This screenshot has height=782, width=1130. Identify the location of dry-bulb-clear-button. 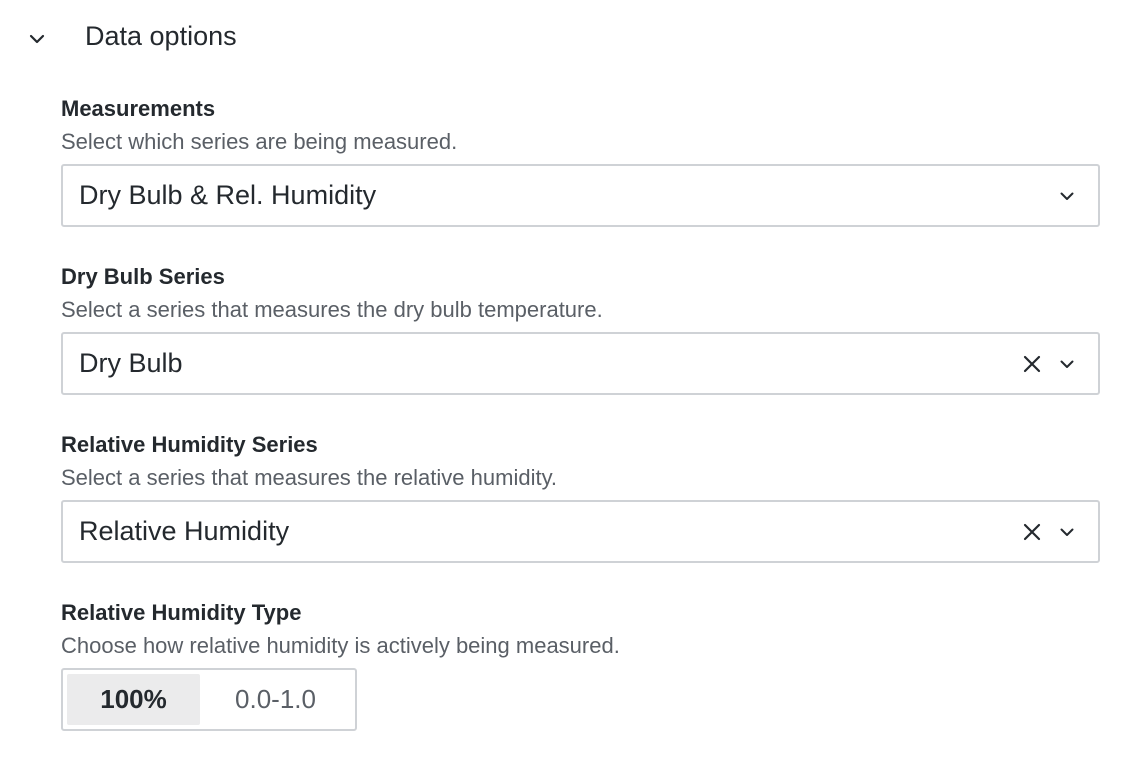
(1032, 364).